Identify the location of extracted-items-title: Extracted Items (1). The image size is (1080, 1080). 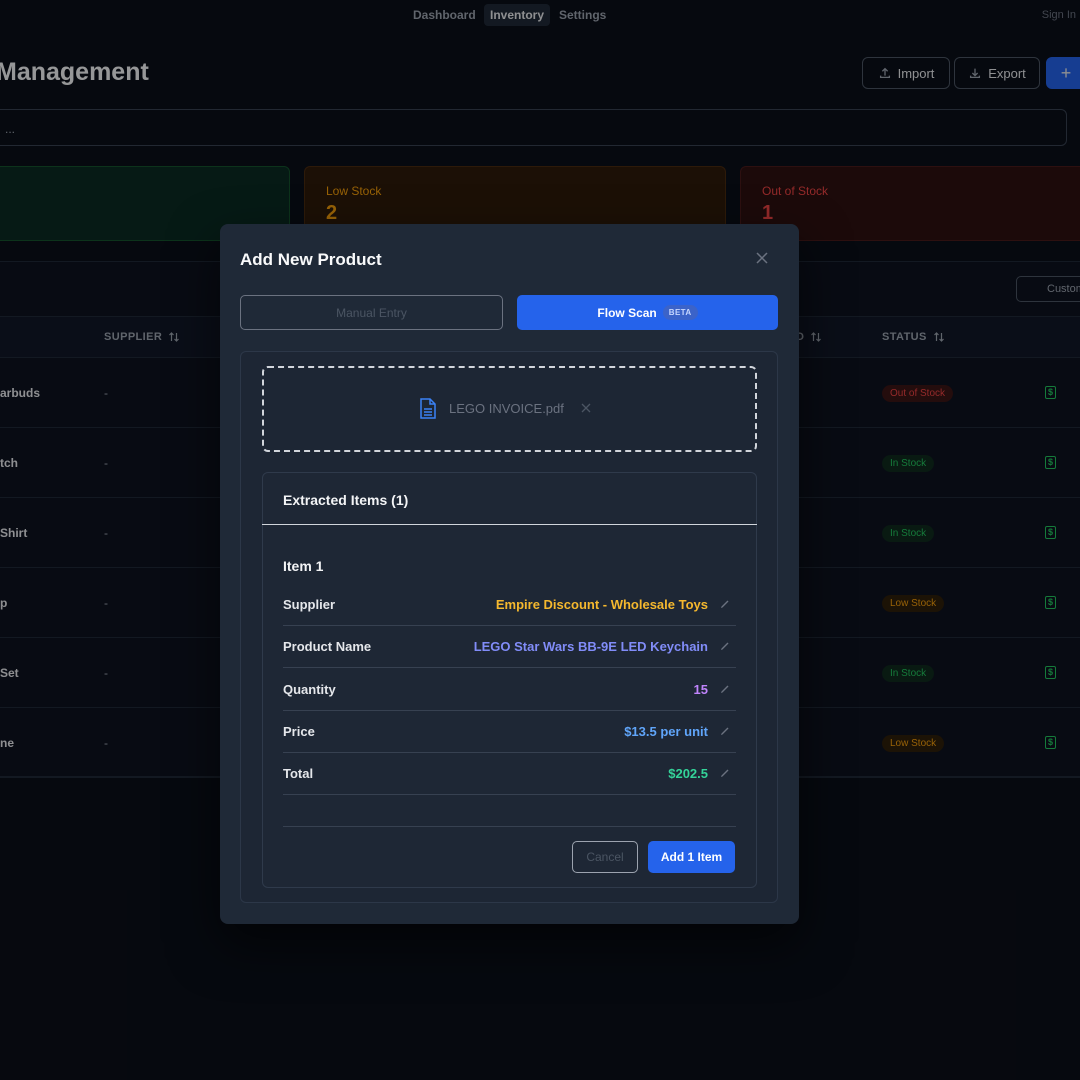
(346, 500).